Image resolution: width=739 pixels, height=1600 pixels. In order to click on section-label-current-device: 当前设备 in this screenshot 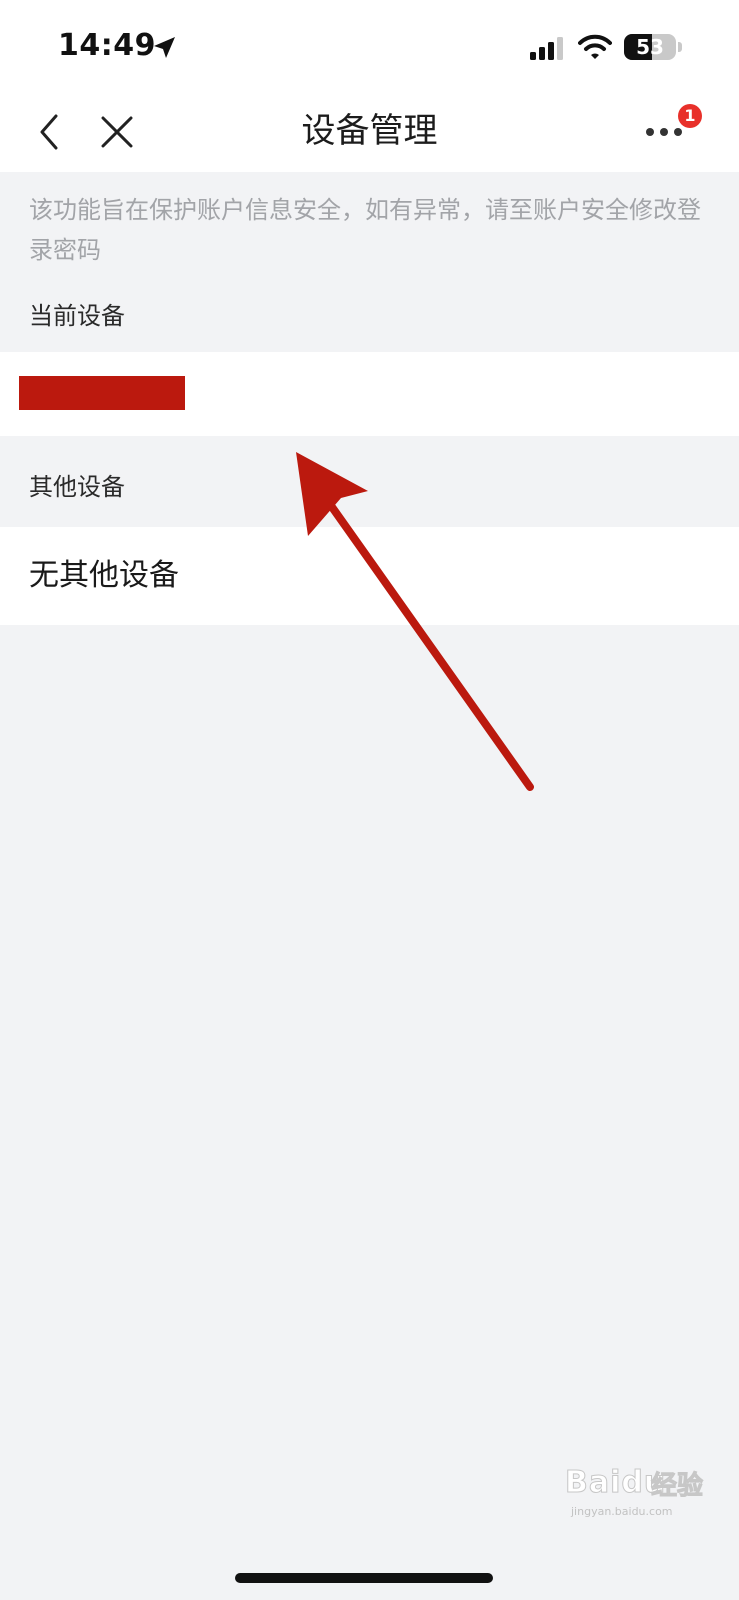, I will do `click(77, 316)`.